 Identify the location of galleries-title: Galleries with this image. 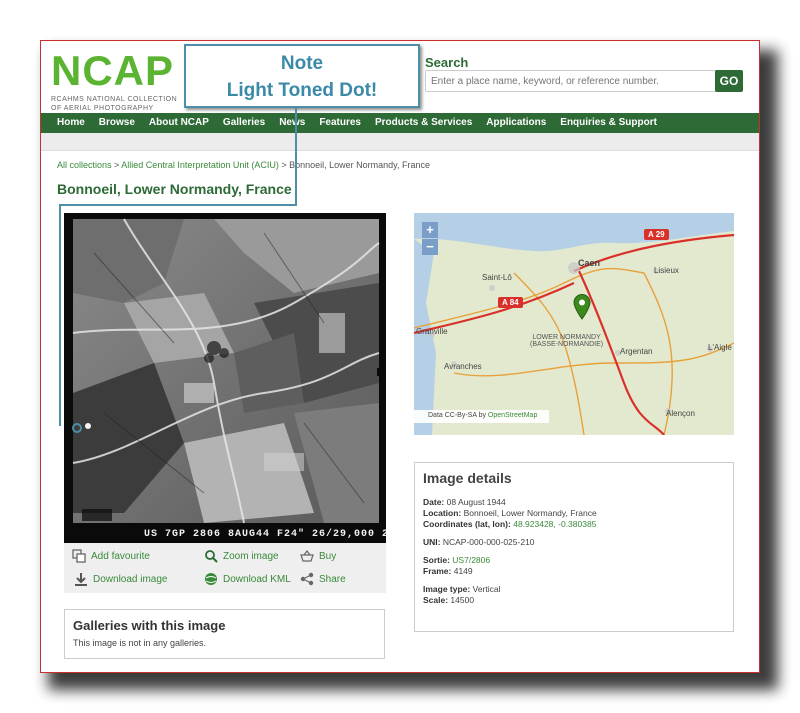
(149, 625).